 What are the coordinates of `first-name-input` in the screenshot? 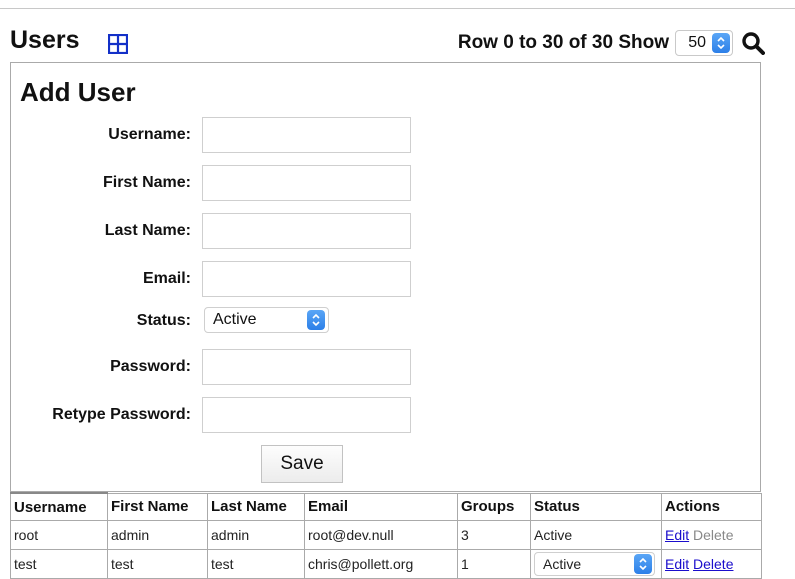 It's located at (306, 183).